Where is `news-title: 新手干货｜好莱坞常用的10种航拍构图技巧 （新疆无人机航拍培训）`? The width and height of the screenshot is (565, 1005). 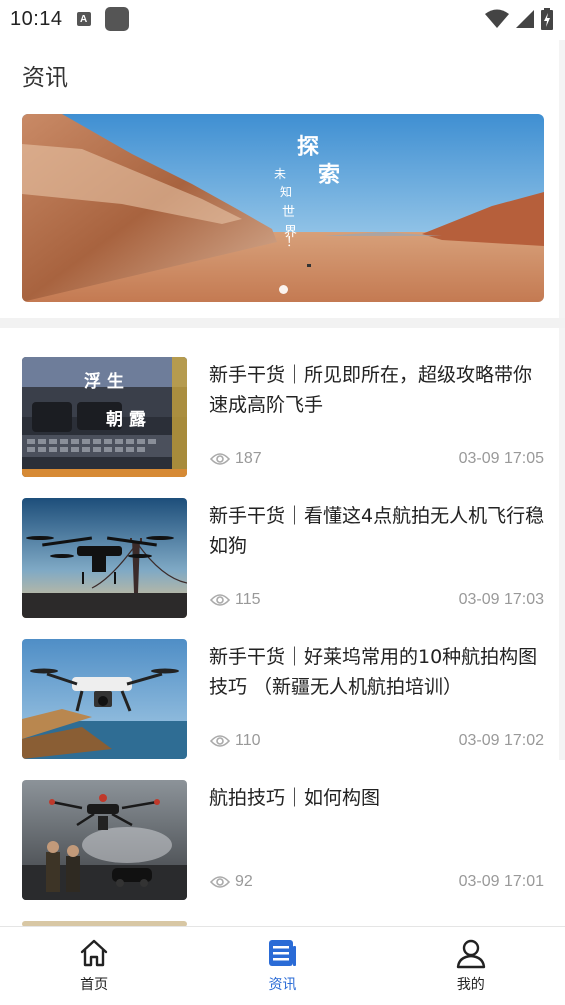 news-title: 新手干货｜好莱坞常用的10种航拍构图技巧 （新疆无人机航拍培训） is located at coordinates (373, 672).